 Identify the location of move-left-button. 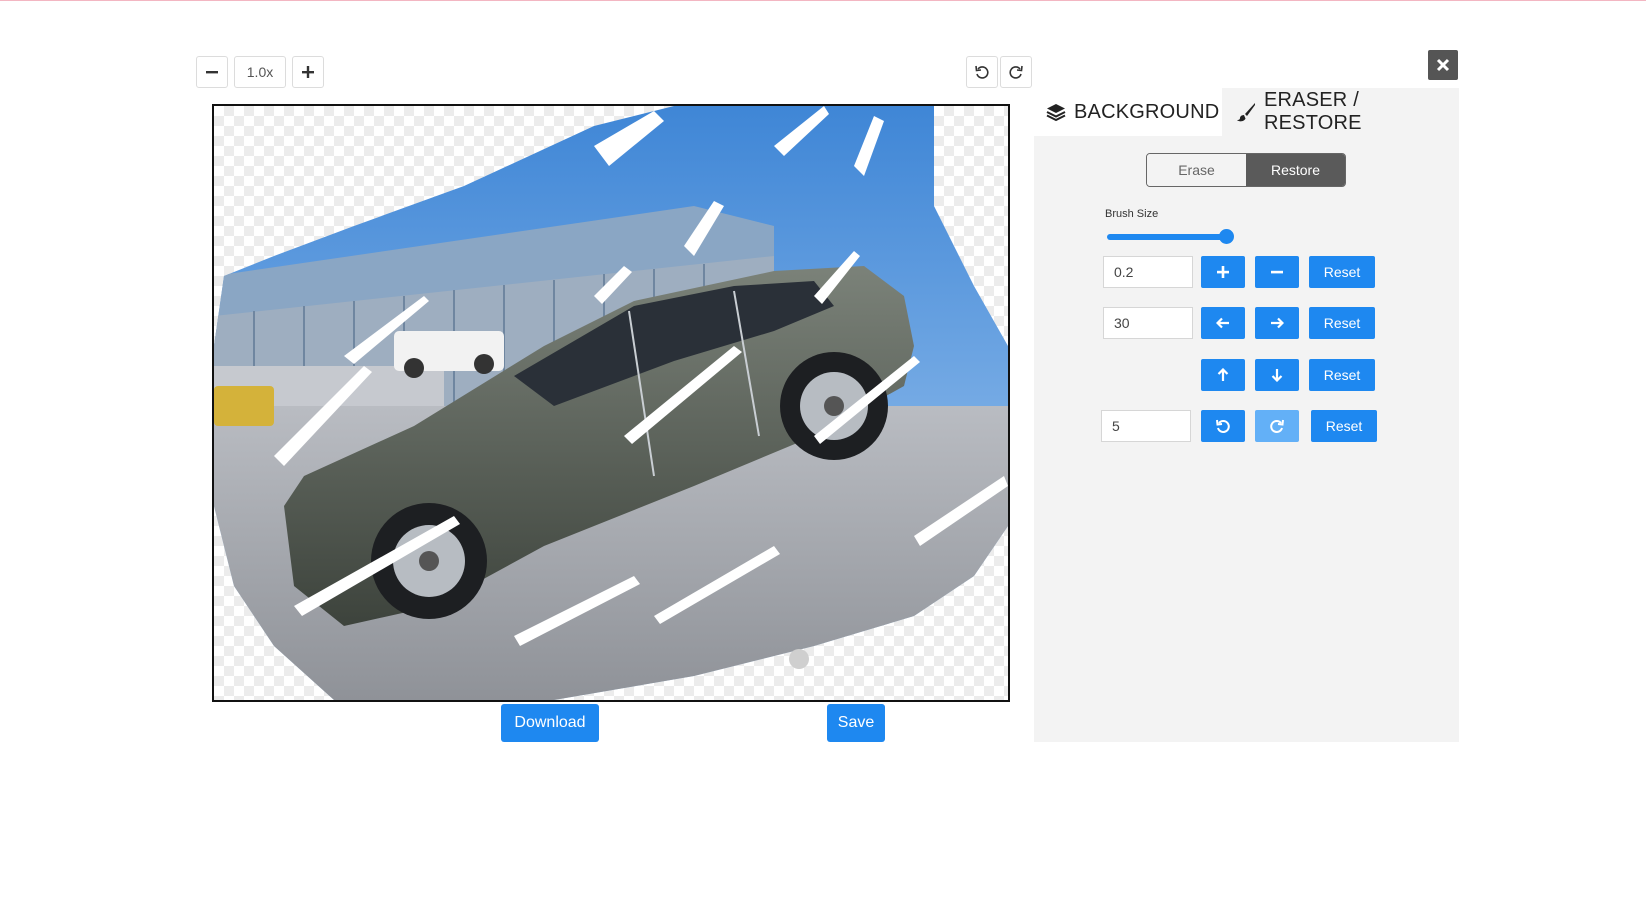
(1223, 323).